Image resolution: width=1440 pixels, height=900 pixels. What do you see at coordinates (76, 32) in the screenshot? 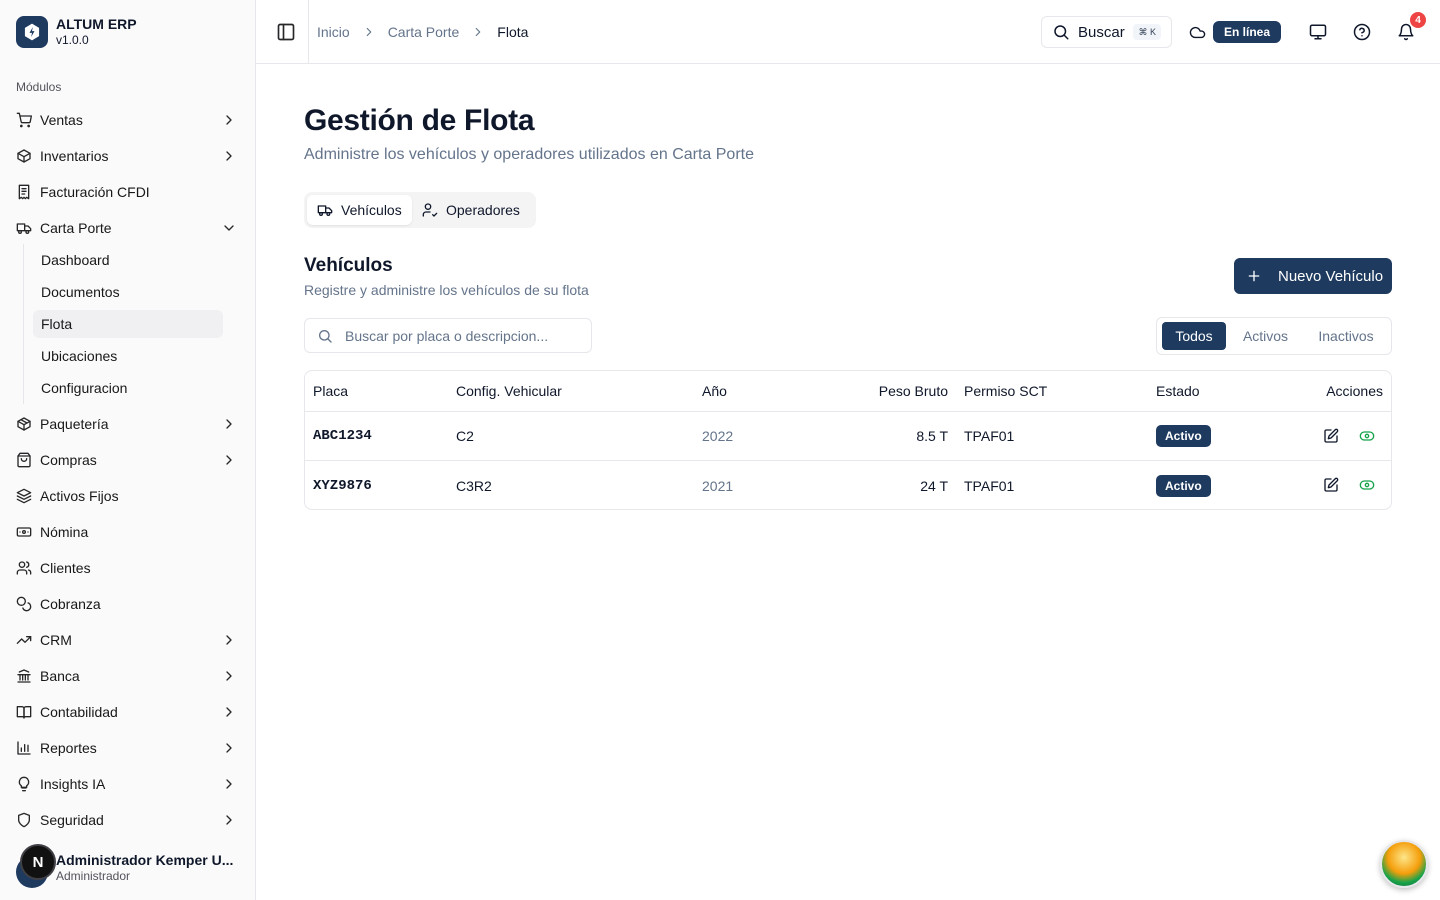
I see `brand: ALTUM ERP v1.0.0` at bounding box center [76, 32].